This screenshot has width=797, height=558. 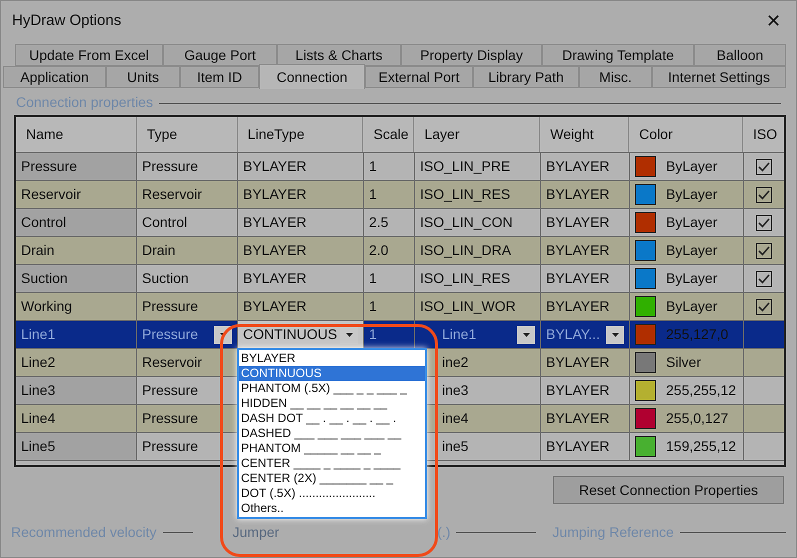 I want to click on layer-text: ISO_LIN_DRA, so click(x=466, y=250).